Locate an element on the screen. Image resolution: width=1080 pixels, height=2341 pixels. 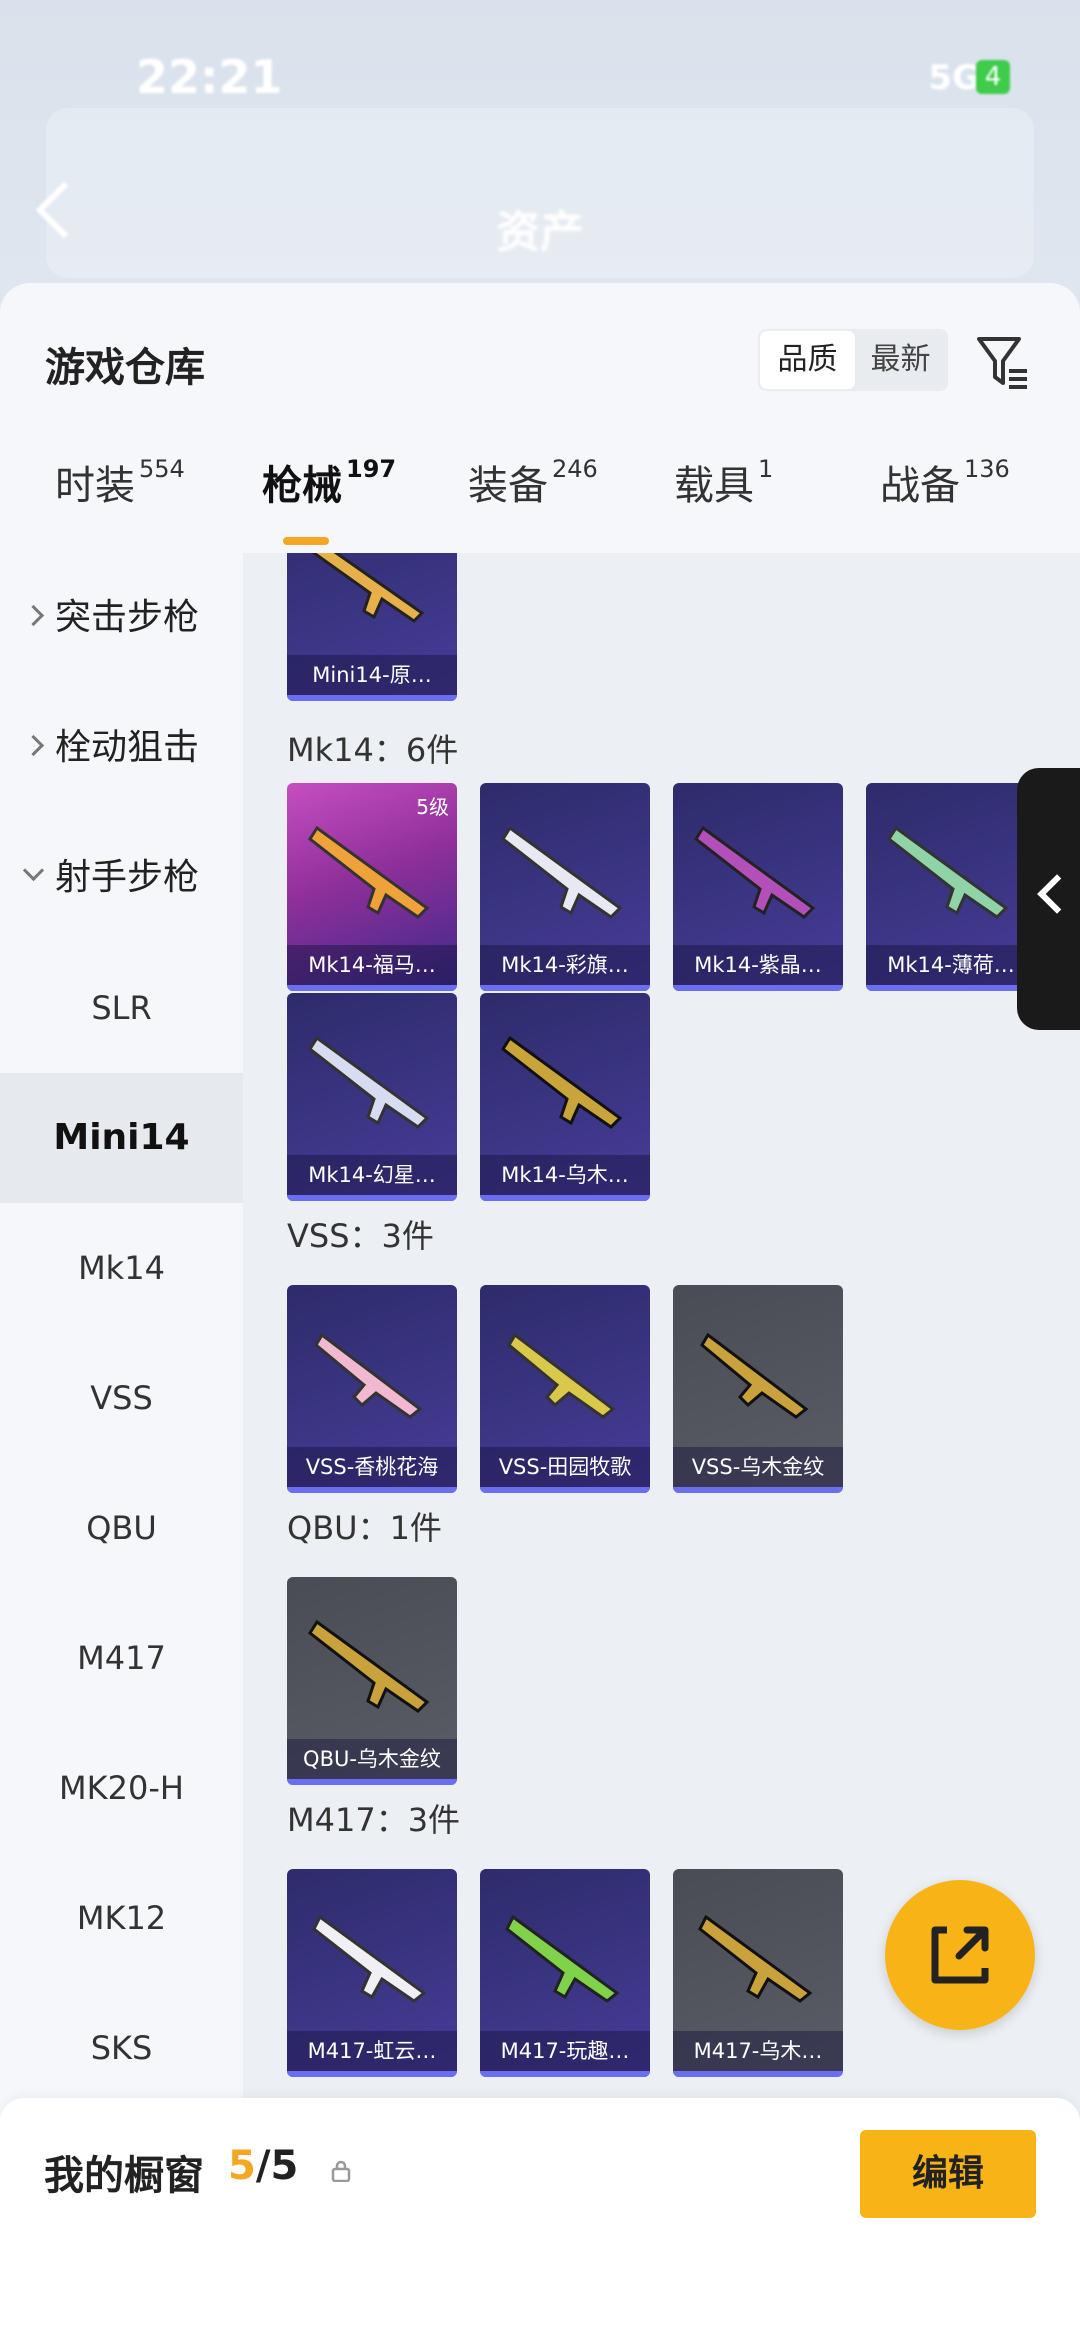
sort-toggle: 品质 最新 is located at coordinates (853, 360).